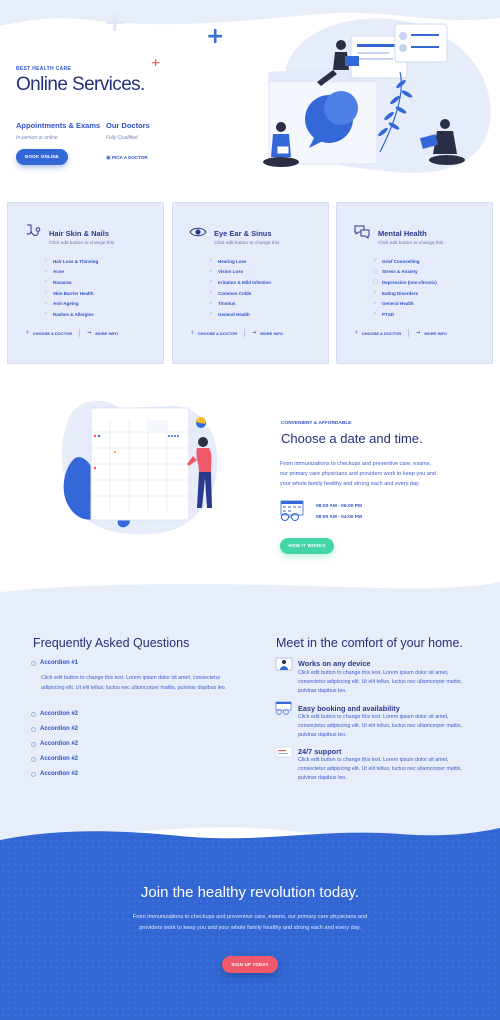 Image resolution: width=500 pixels, height=1020 pixels. What do you see at coordinates (226, 271) in the screenshot?
I see `list-item: ✓ Vision Loss` at bounding box center [226, 271].